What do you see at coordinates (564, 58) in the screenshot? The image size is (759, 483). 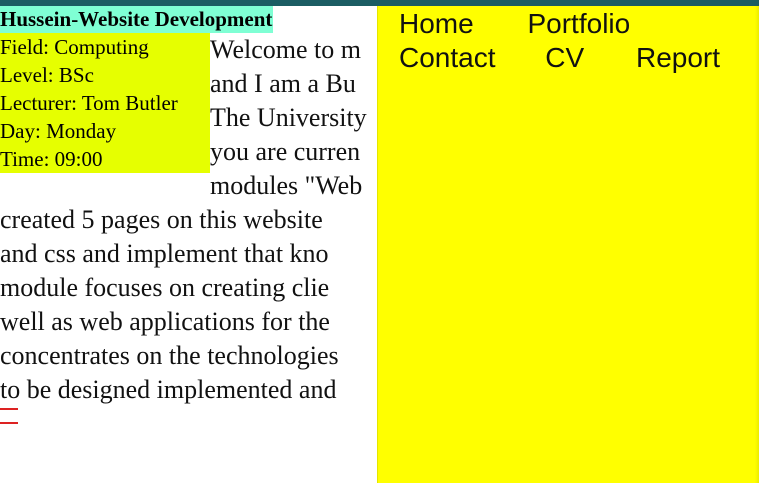 I see `nav-link-cv: CV` at bounding box center [564, 58].